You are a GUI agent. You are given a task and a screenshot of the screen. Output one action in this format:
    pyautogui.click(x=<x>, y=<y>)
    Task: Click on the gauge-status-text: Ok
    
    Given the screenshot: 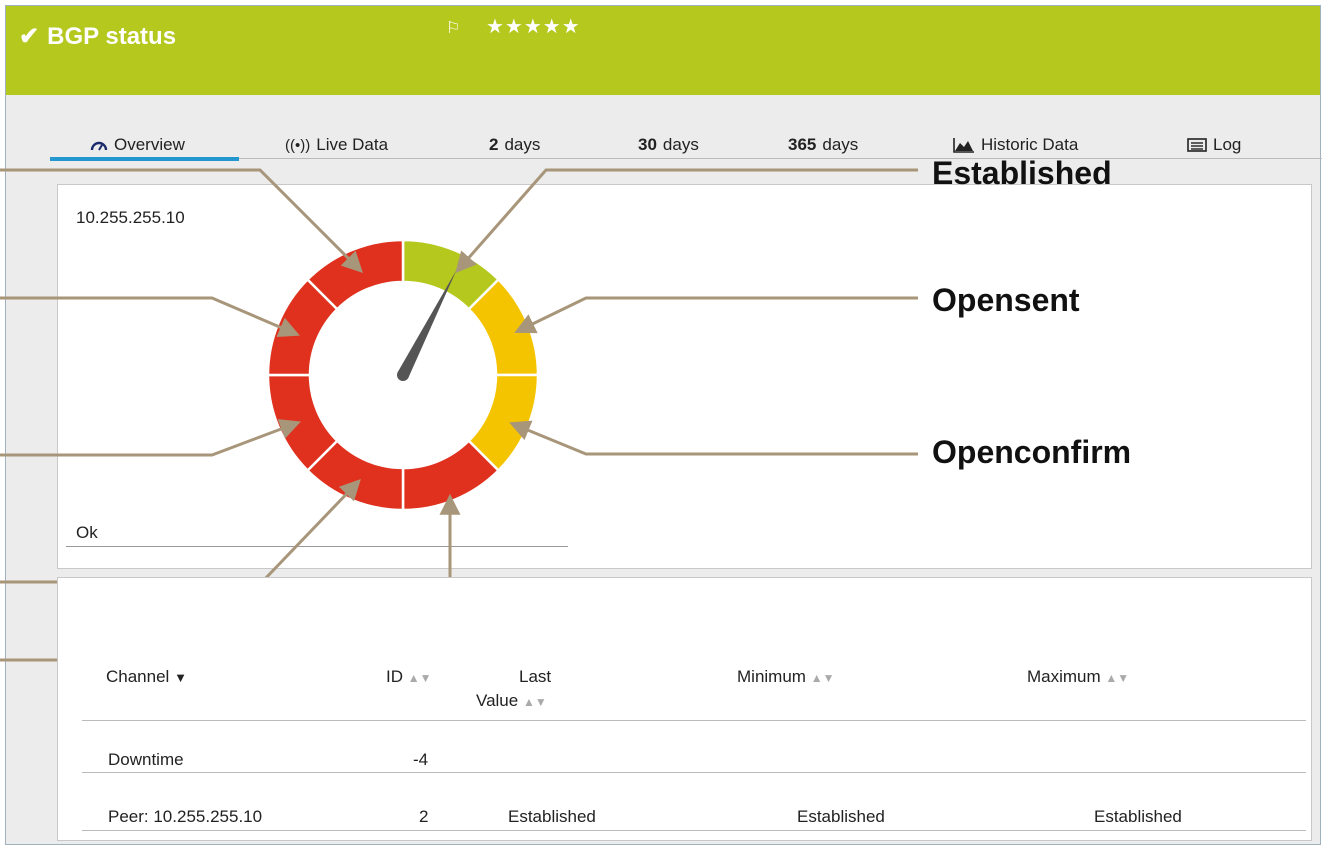 What is the action you would take?
    pyautogui.click(x=87, y=532)
    